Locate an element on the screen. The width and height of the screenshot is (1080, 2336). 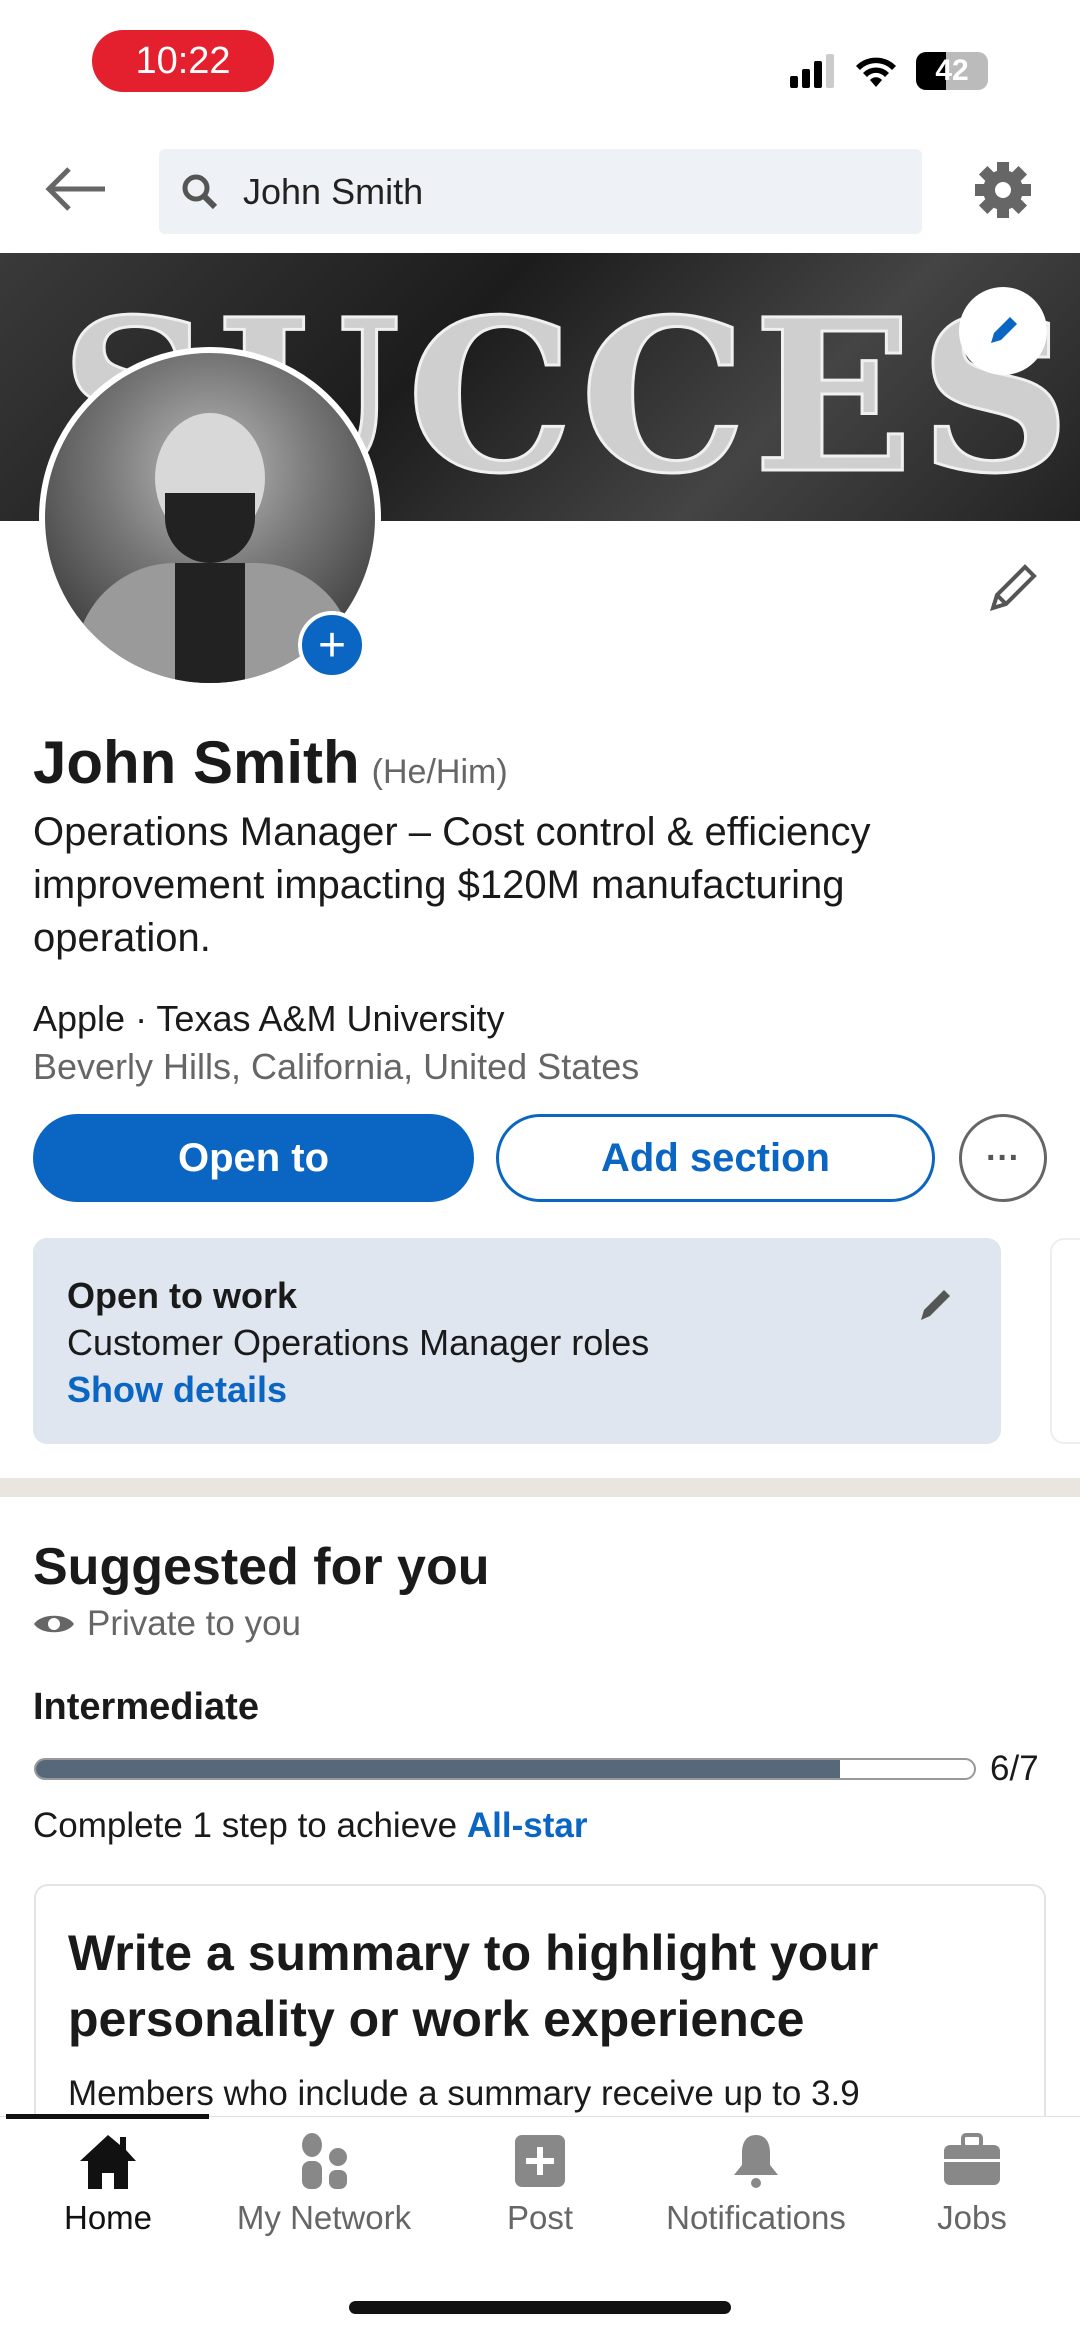
add-photo-button: + is located at coordinates (332, 645).